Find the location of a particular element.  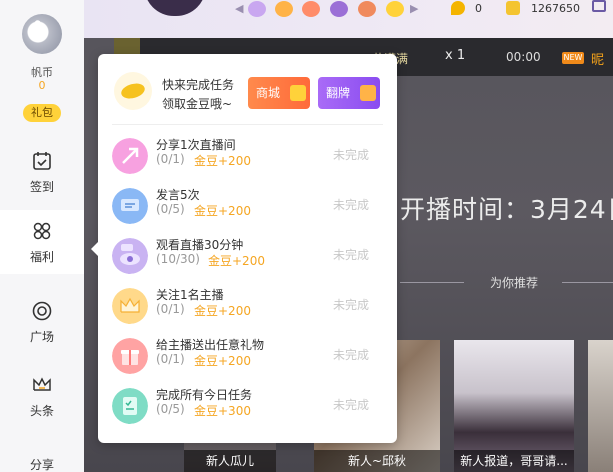

task-name: 完成所有今日任务 is located at coordinates (204, 395).